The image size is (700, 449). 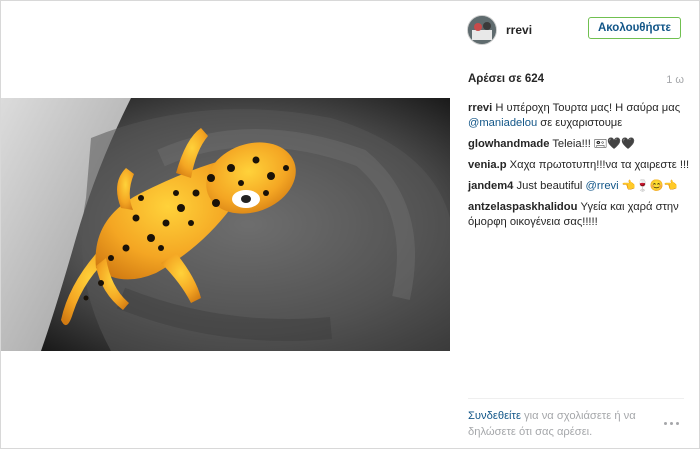 I want to click on follow-button: Ακολουθήστε, so click(x=634, y=28).